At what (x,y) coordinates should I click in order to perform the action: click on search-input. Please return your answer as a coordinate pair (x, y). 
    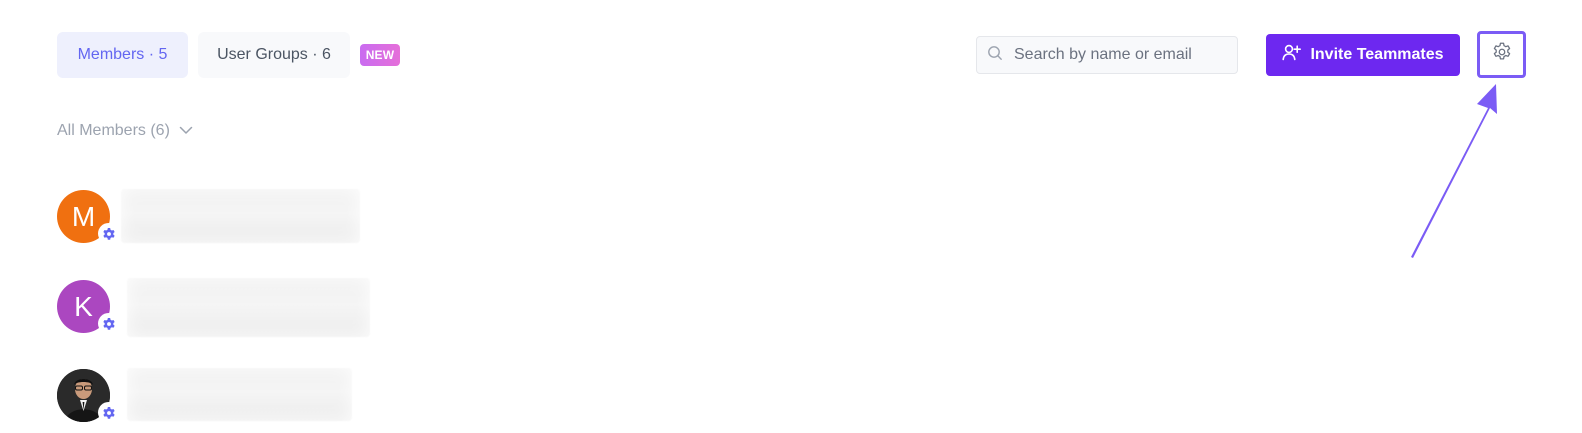
    Looking at the image, I should click on (1119, 55).